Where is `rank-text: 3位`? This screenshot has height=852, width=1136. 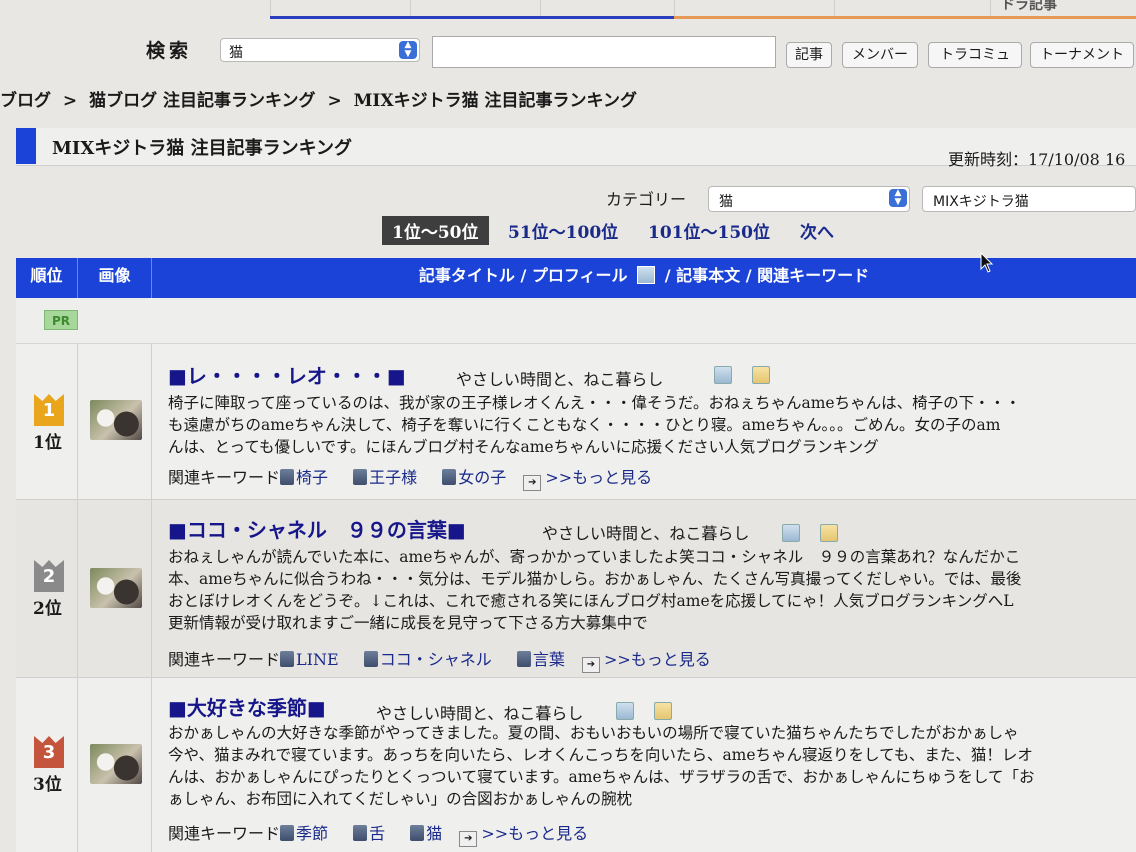
rank-text: 3位 is located at coordinates (47, 785).